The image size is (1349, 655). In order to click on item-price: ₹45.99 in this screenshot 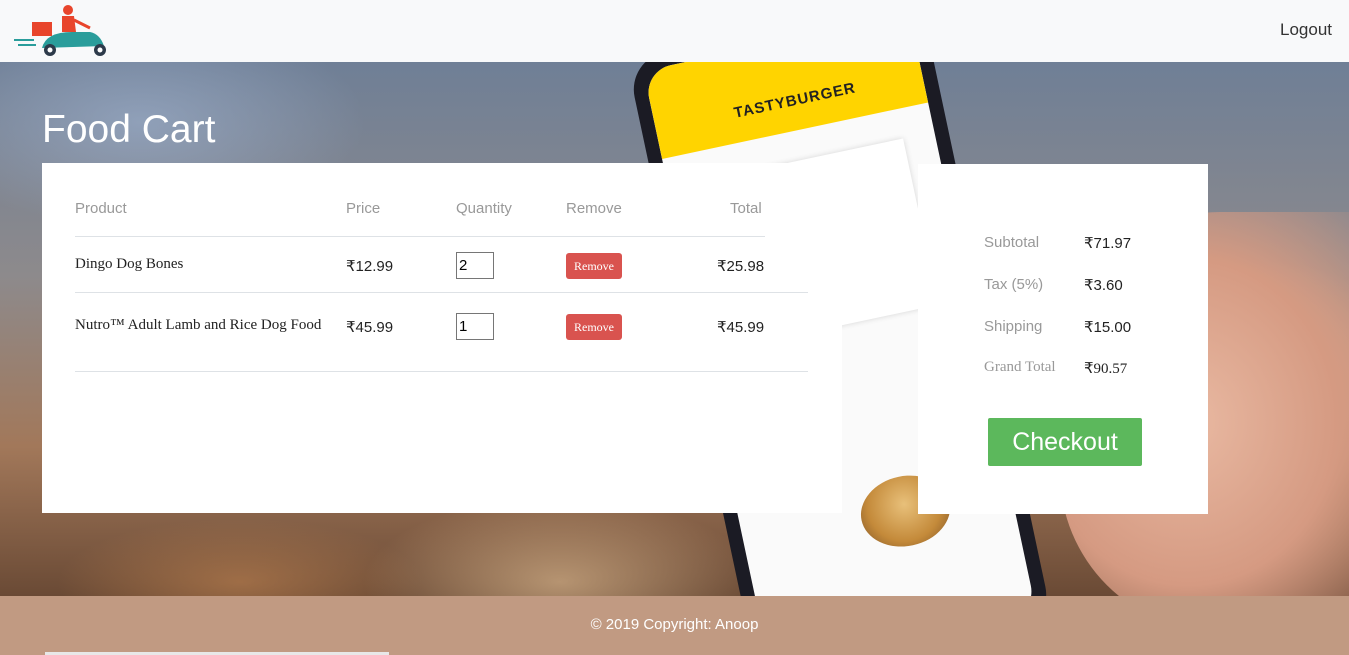, I will do `click(370, 327)`.